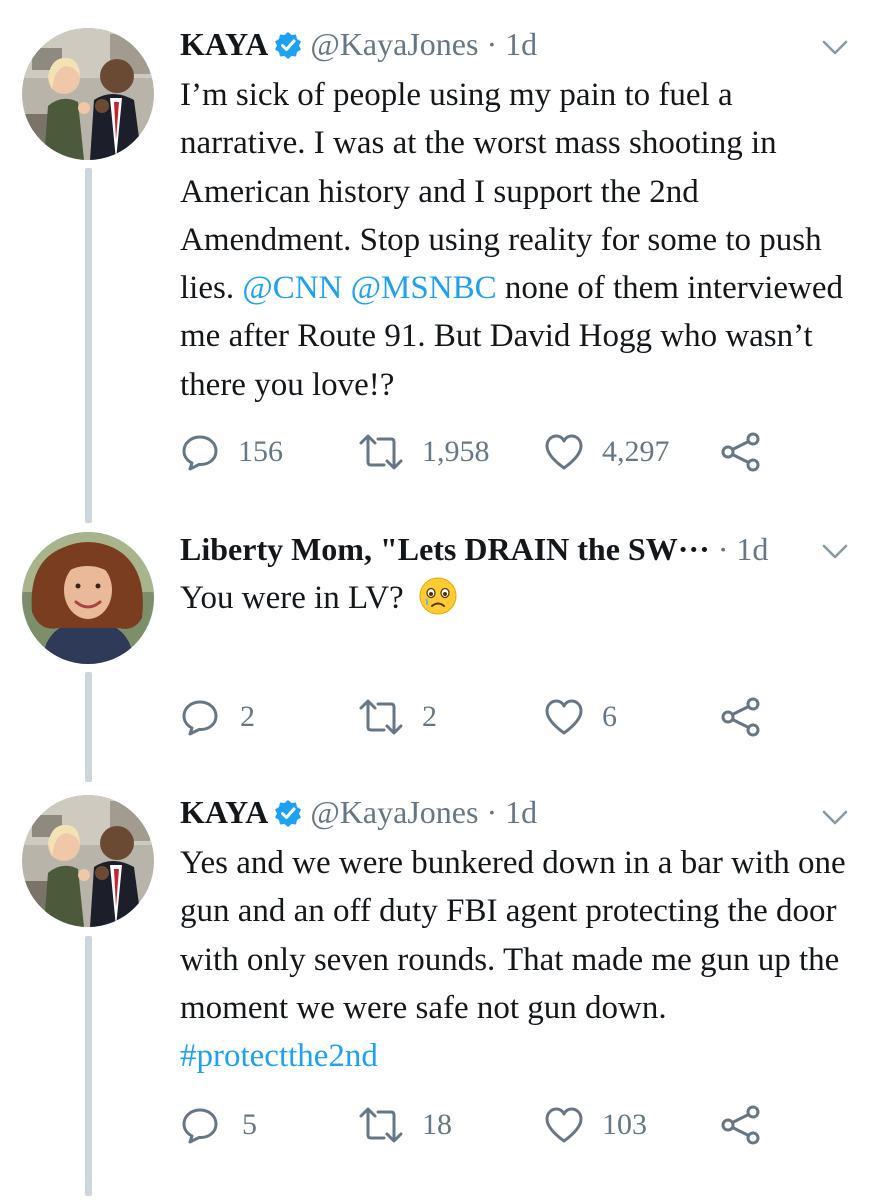 The height and width of the screenshot is (1200, 876). I want to click on tweet-text-segment: You were in LV?, so click(292, 598).